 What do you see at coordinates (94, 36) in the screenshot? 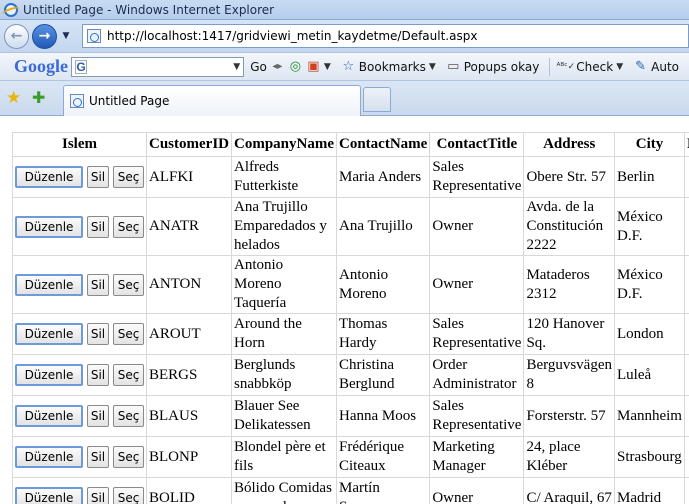
I see `page-icon` at bounding box center [94, 36].